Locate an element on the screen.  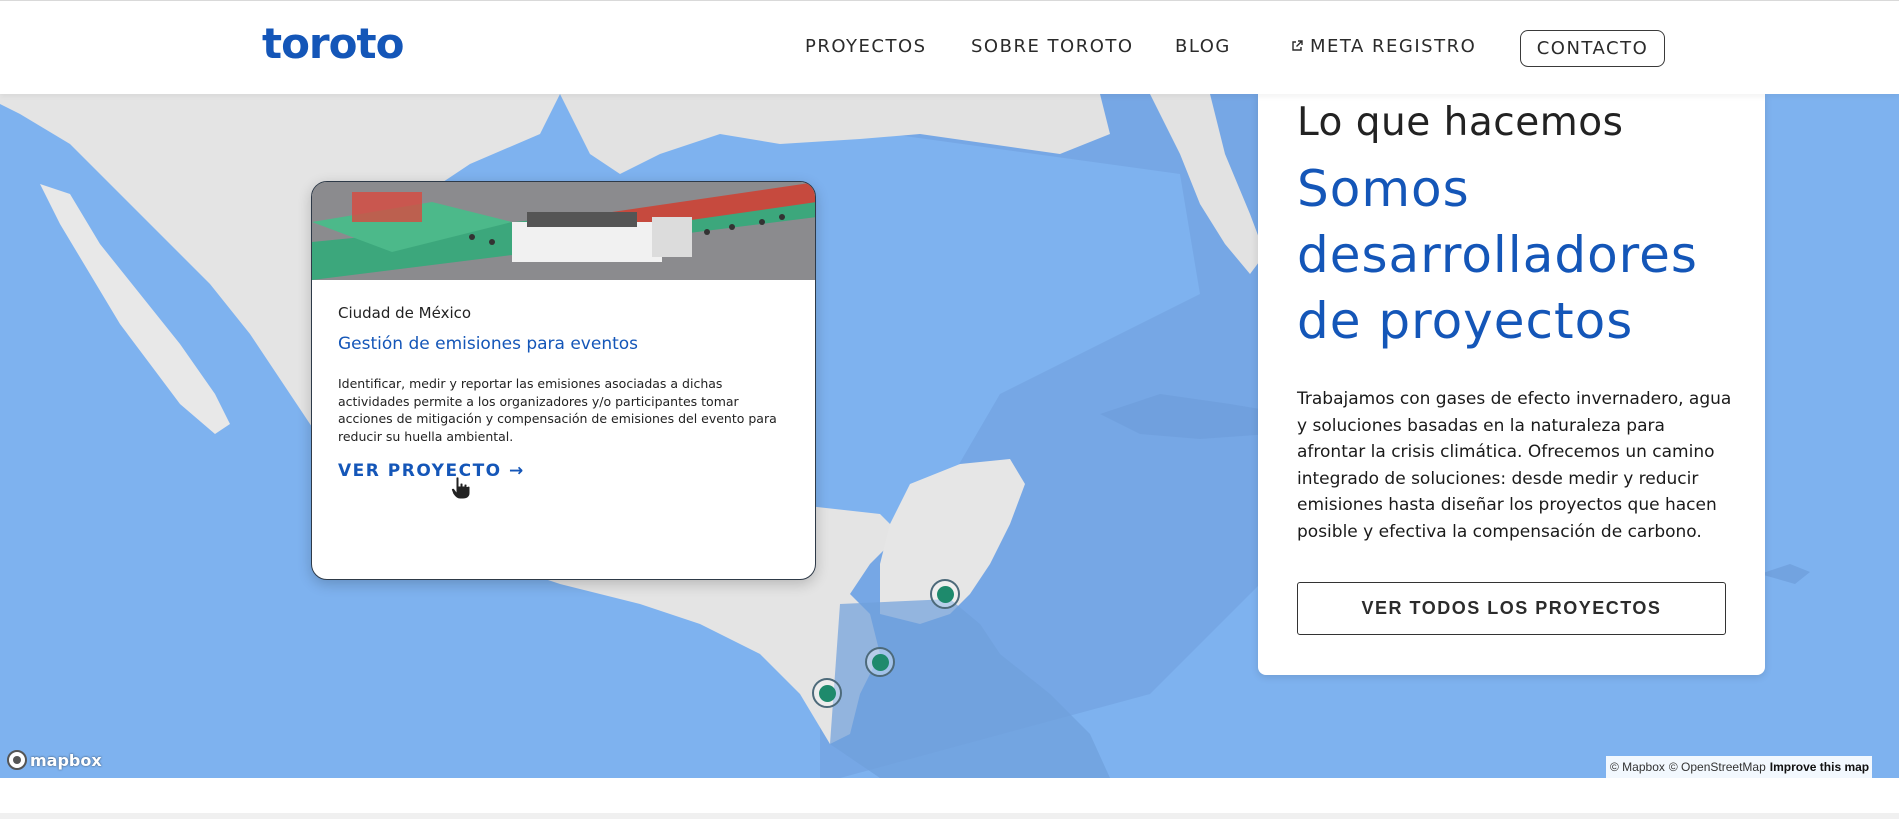
contact-button: CONTACTO is located at coordinates (1592, 48).